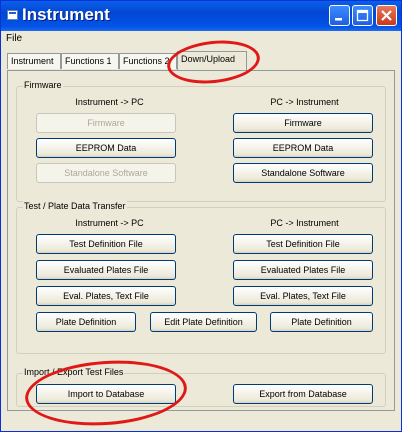 This screenshot has width=402, height=432. Describe the element at coordinates (106, 270) in the screenshot. I see `evaluated-plates-download-button: Evaluated Plates File` at that location.